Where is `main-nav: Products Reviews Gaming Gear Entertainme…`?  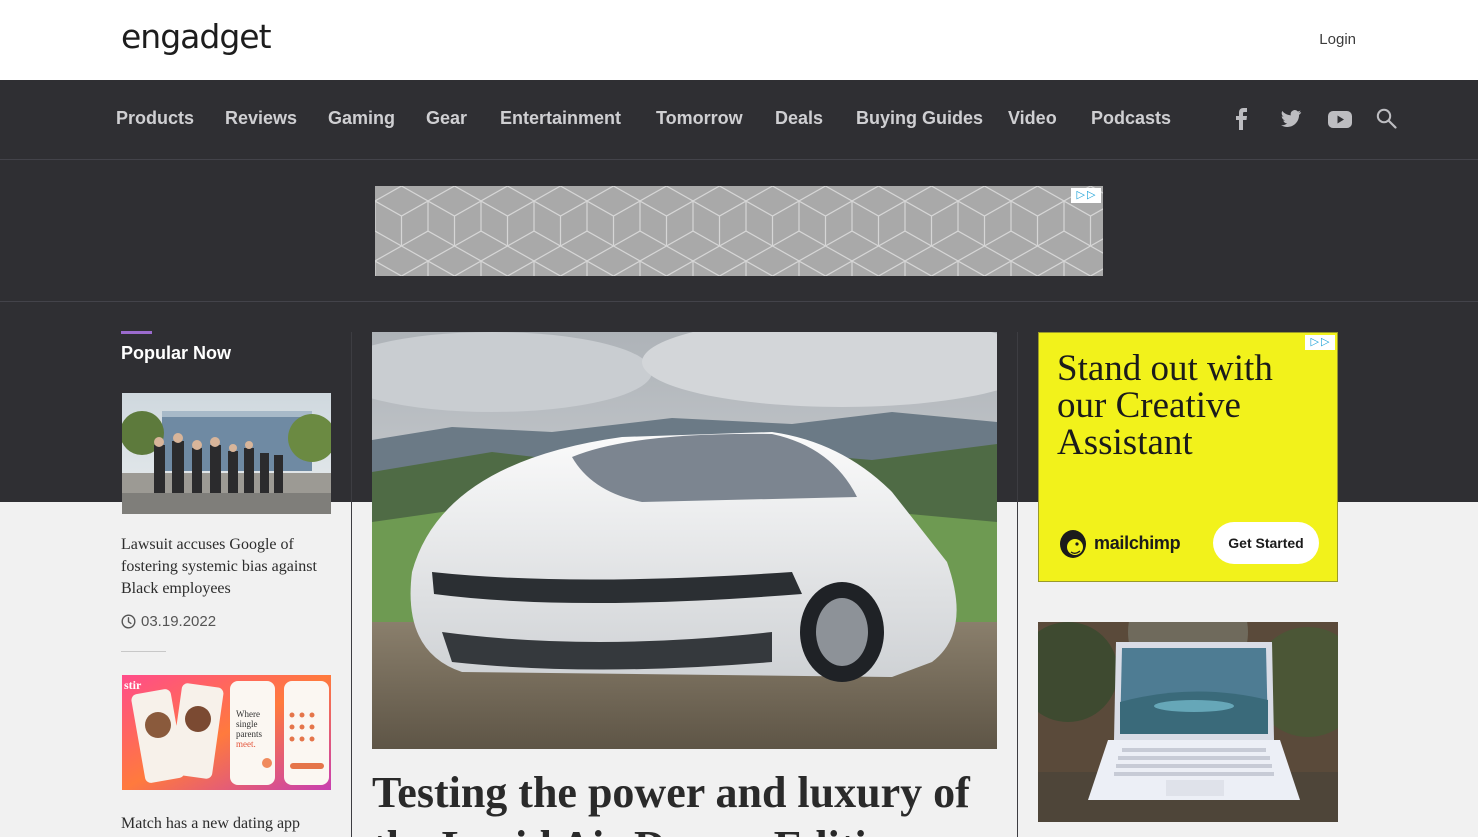 main-nav: Products Reviews Gaming Gear Entertainme… is located at coordinates (739, 120).